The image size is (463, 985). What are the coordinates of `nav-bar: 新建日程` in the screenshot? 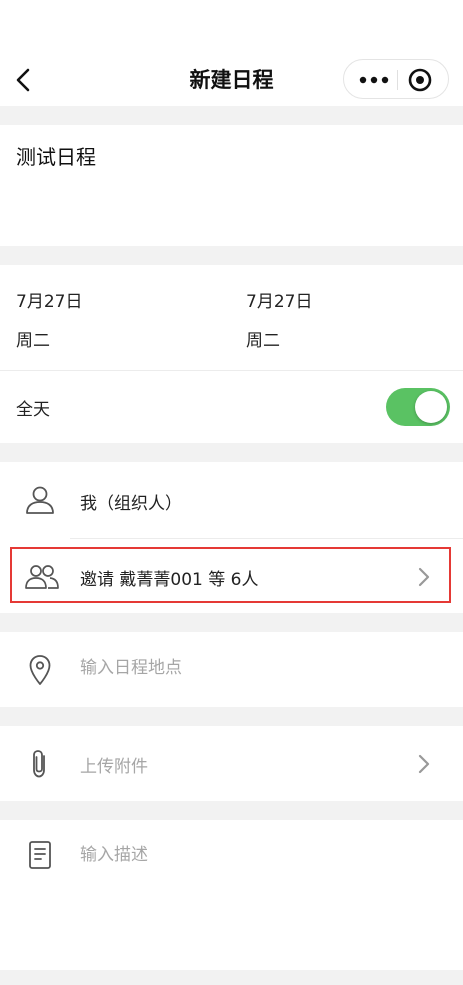 It's located at (231, 53).